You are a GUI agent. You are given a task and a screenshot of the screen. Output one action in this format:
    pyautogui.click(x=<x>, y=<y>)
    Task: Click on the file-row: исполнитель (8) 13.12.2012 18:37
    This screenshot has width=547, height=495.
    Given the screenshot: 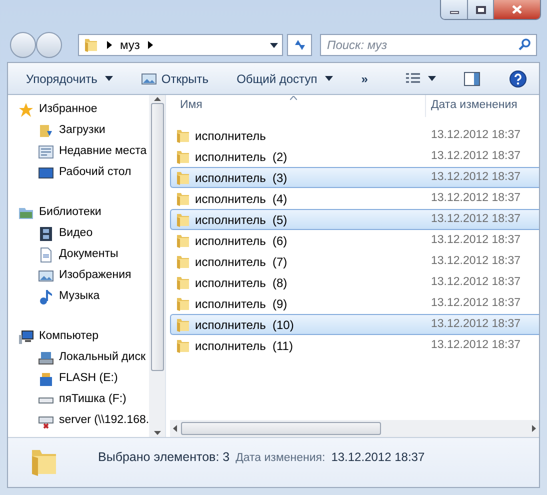 What is the action you would take?
    pyautogui.click(x=354, y=282)
    